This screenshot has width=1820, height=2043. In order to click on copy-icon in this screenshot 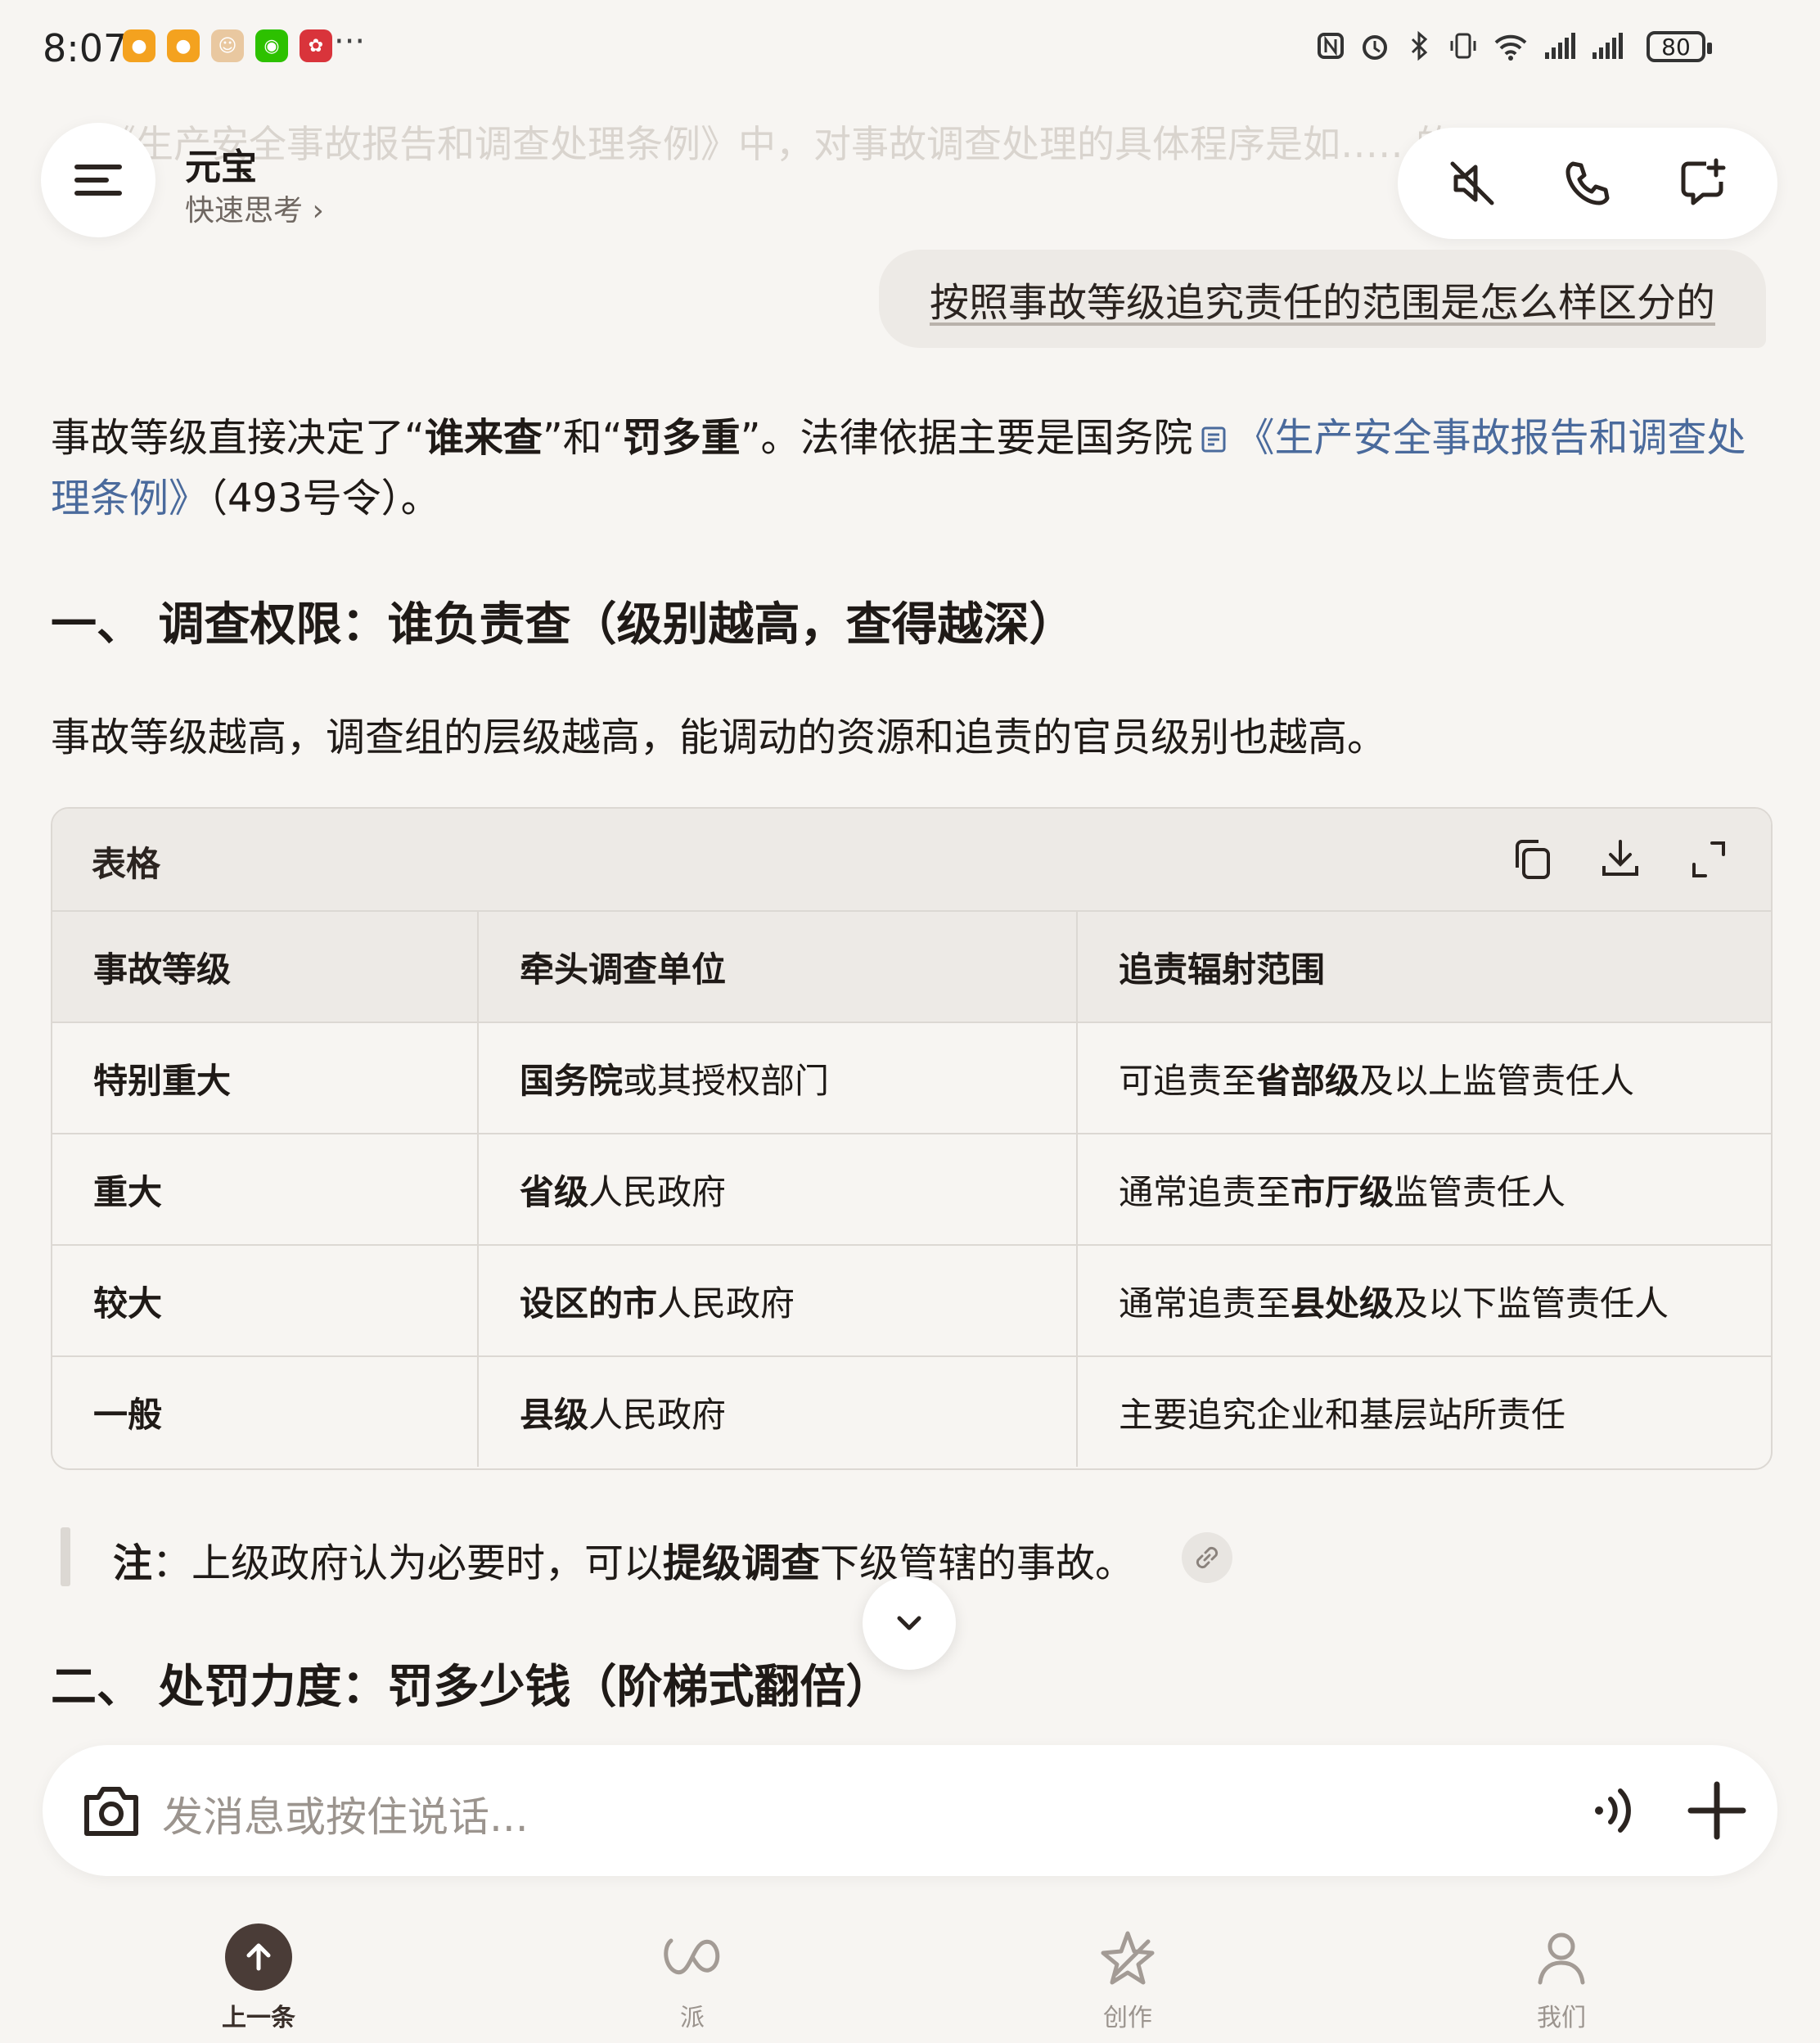, I will do `click(1533, 859)`.